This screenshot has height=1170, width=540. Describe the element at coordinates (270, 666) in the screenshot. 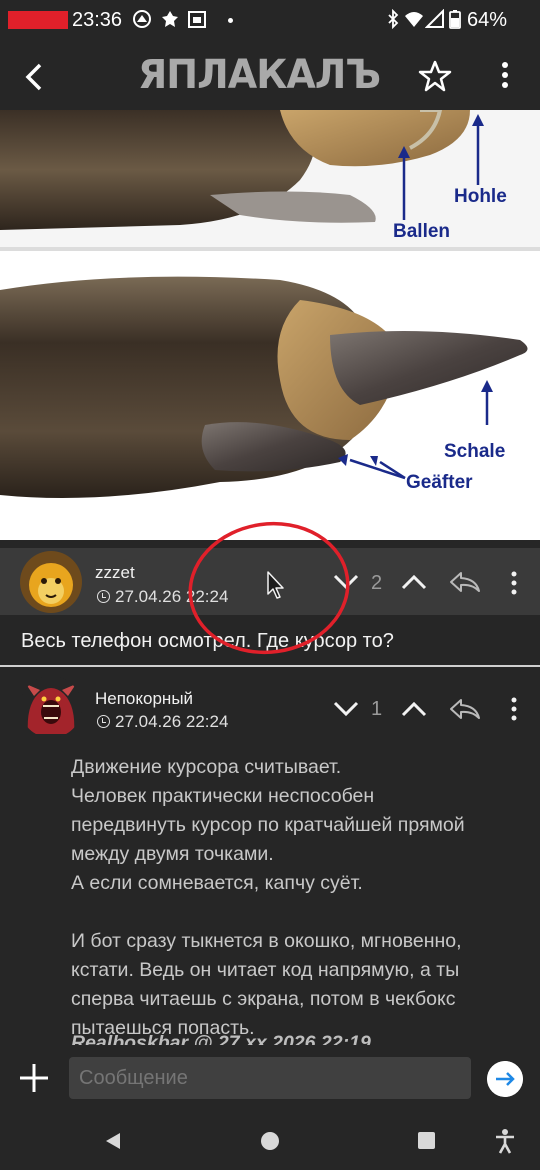

I see `comment-divider` at that location.